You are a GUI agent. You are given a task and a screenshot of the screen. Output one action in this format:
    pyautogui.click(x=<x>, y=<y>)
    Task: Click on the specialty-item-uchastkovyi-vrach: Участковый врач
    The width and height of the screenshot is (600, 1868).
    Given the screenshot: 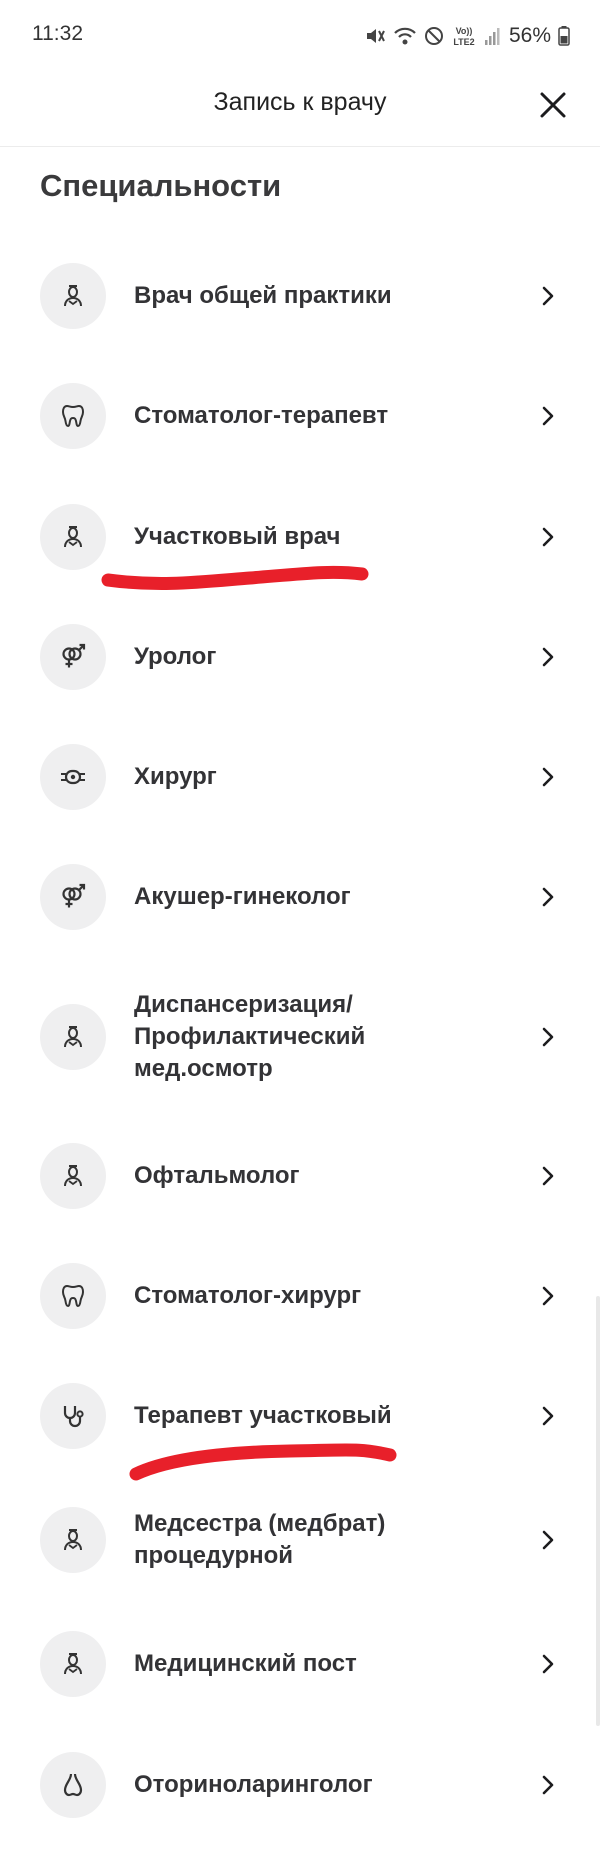 What is the action you would take?
    pyautogui.click(x=300, y=537)
    